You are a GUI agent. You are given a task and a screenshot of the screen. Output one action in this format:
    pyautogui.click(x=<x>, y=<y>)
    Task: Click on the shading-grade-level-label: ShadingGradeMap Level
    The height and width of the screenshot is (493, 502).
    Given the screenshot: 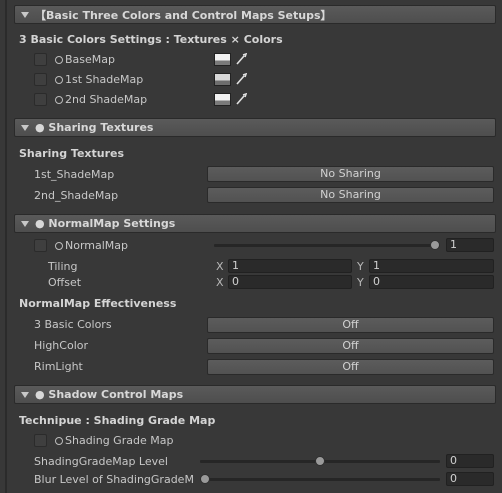 What is the action you would take?
    pyautogui.click(x=101, y=461)
    